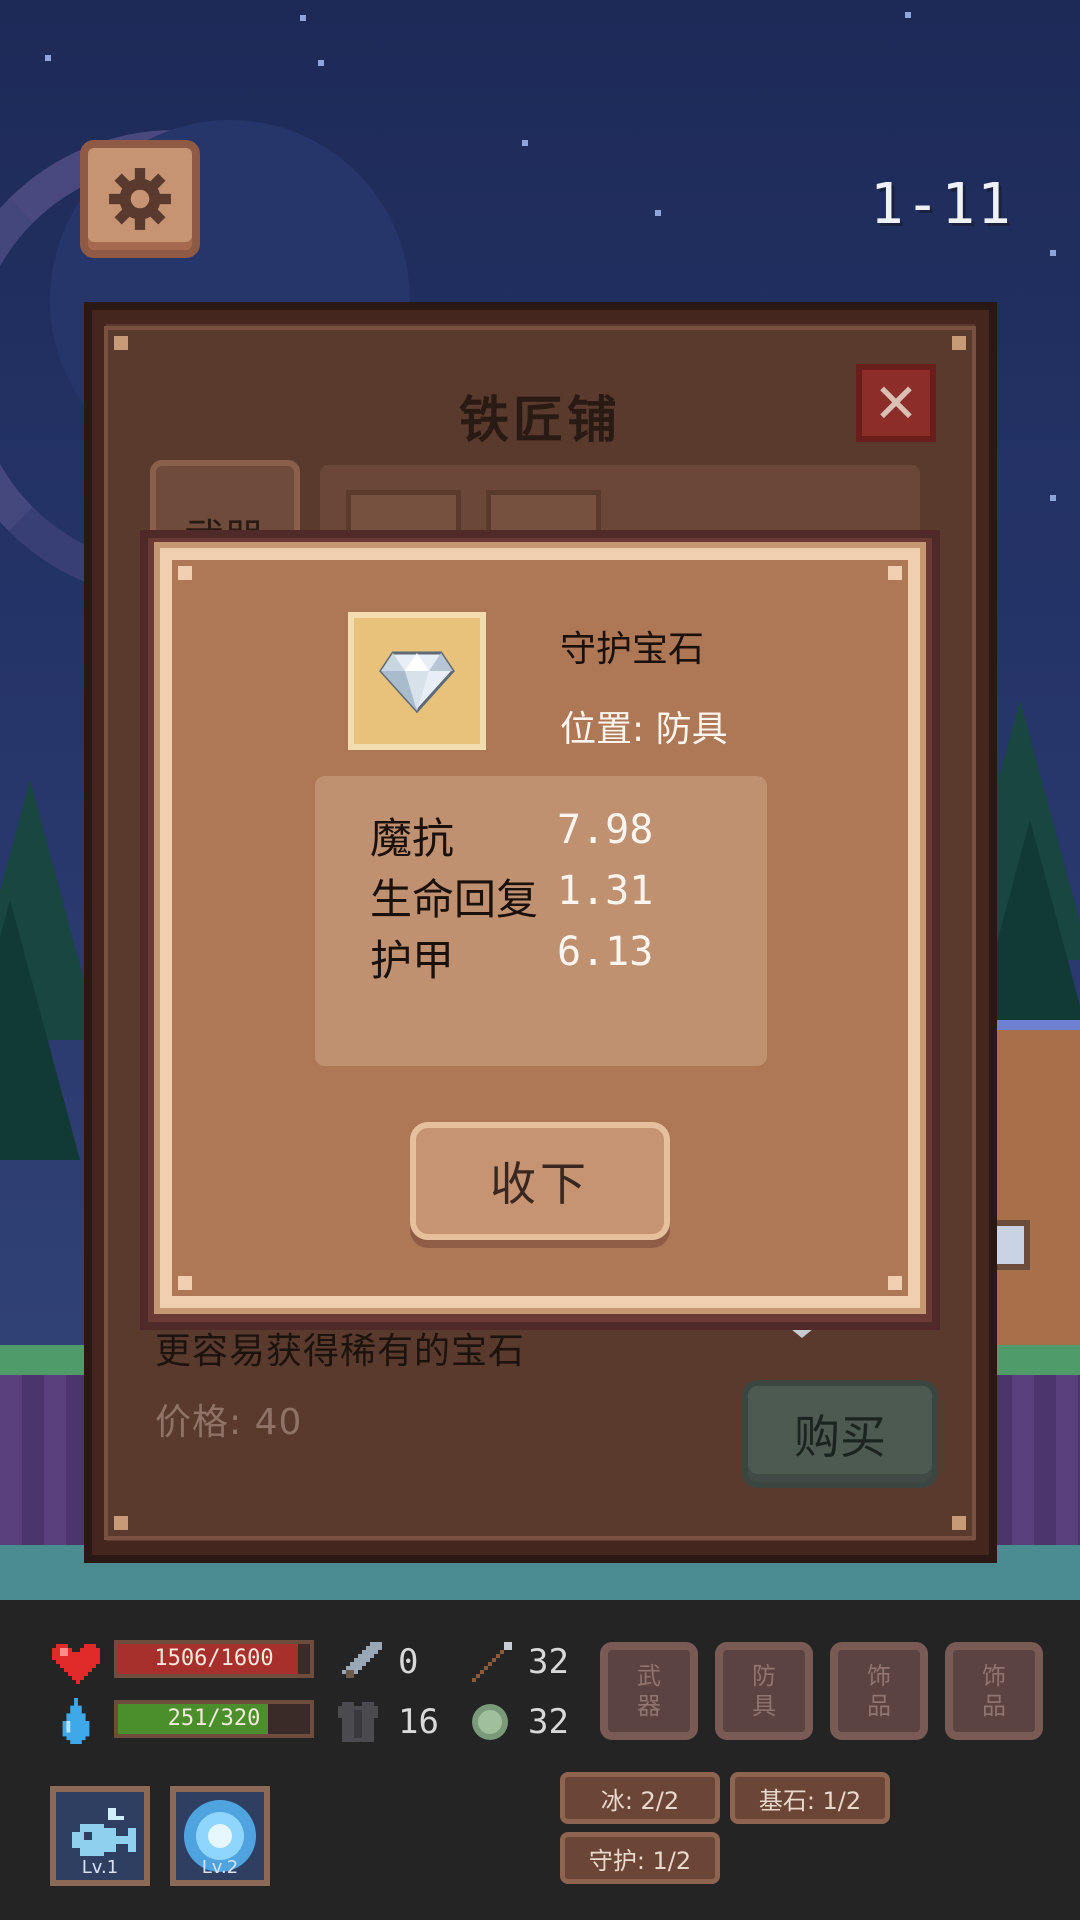 This screenshot has width=1080, height=1920. I want to click on buy-button: 购买, so click(840, 1434).